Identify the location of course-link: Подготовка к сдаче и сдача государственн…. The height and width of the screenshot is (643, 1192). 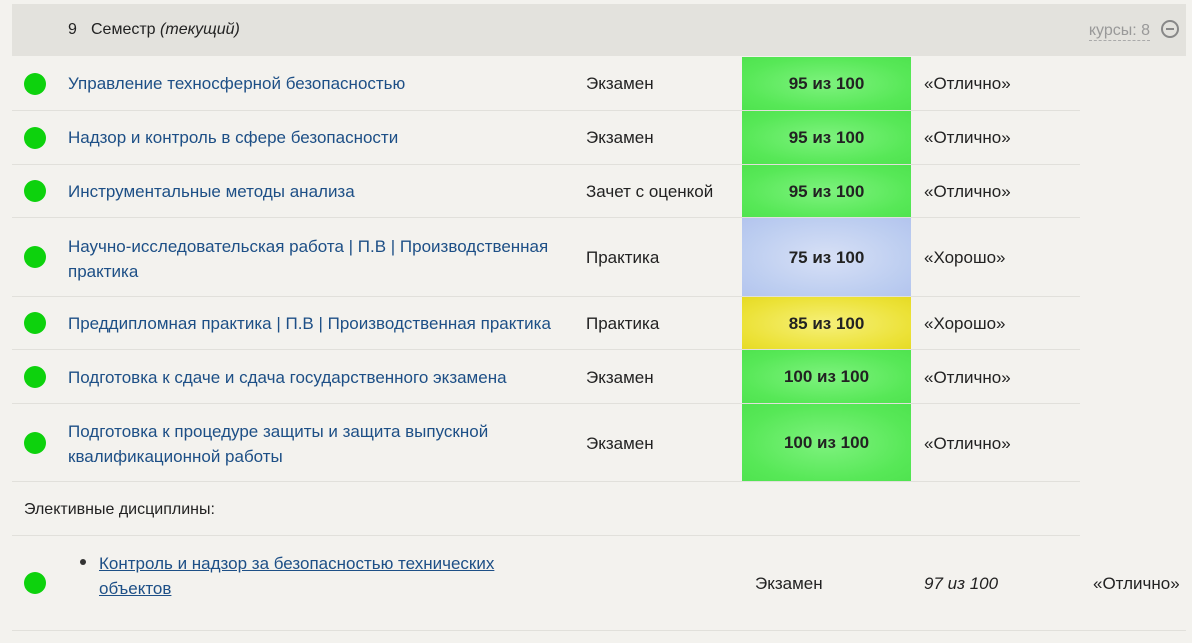
(318, 377).